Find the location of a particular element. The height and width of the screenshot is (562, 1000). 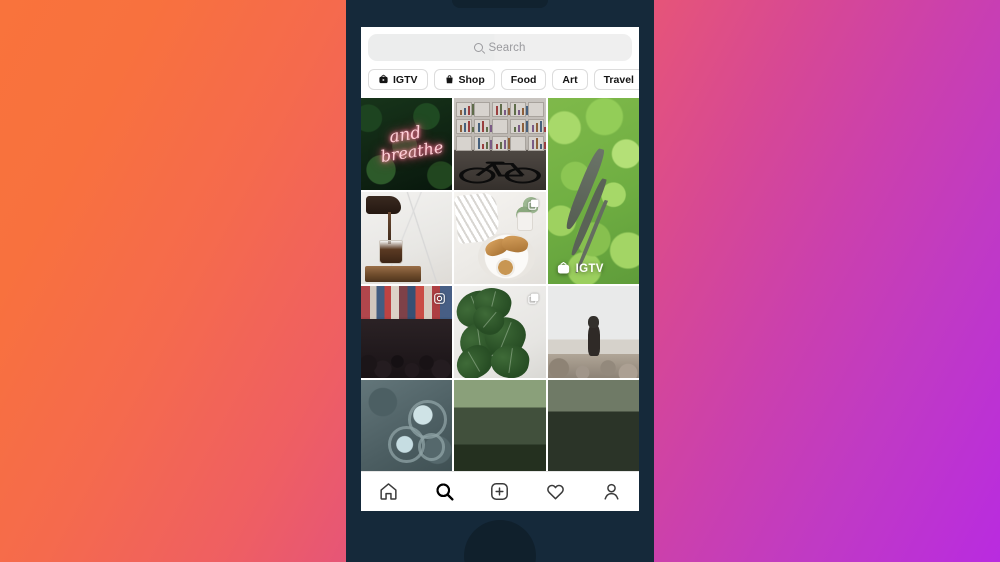

person-icon is located at coordinates (611, 491).